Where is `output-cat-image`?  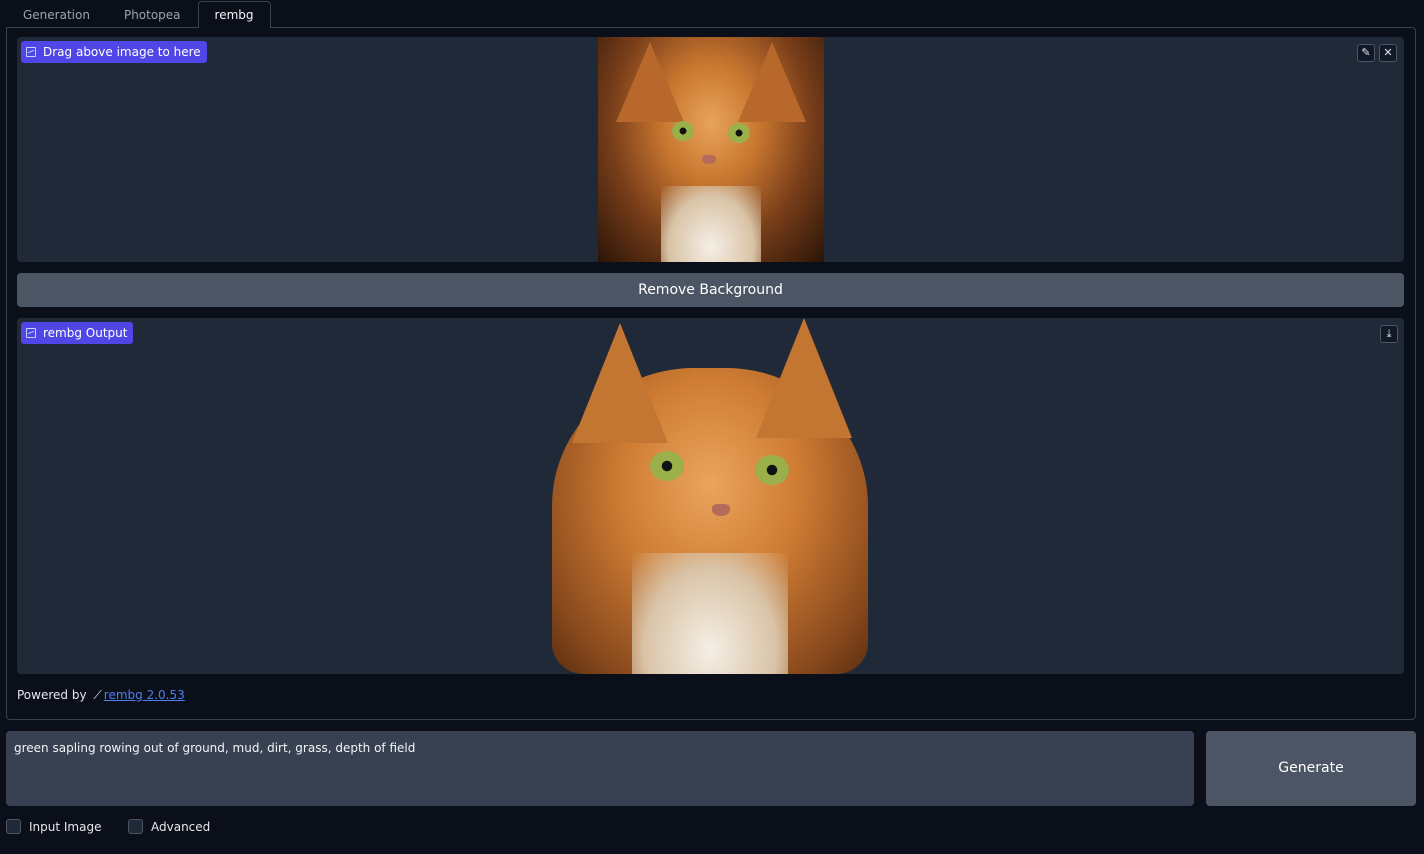
output-cat-image is located at coordinates (710, 496).